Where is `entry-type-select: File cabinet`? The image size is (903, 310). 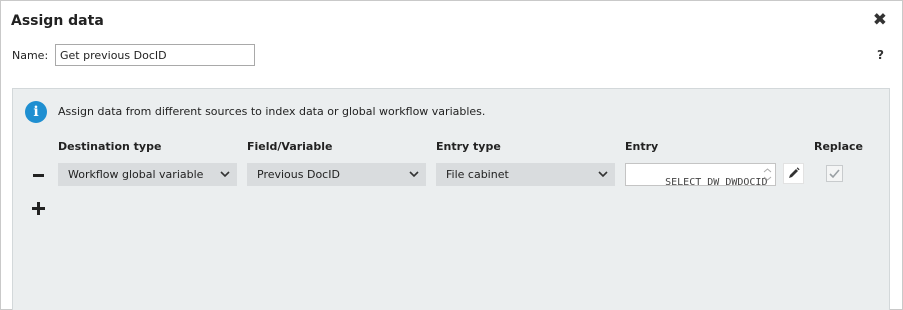 entry-type-select: File cabinet is located at coordinates (525, 174).